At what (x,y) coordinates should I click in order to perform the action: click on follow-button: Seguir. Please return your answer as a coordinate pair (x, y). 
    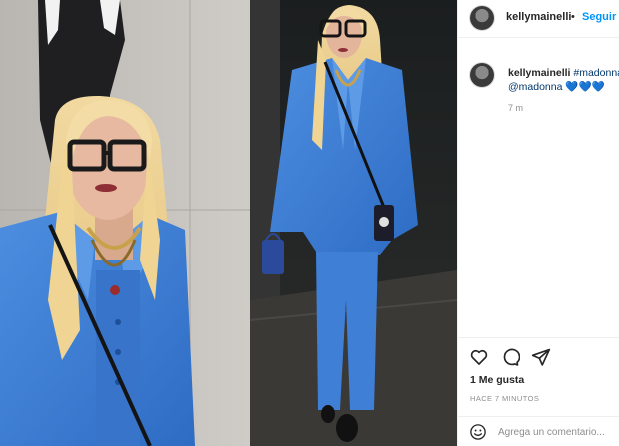
    Looking at the image, I should click on (599, 17).